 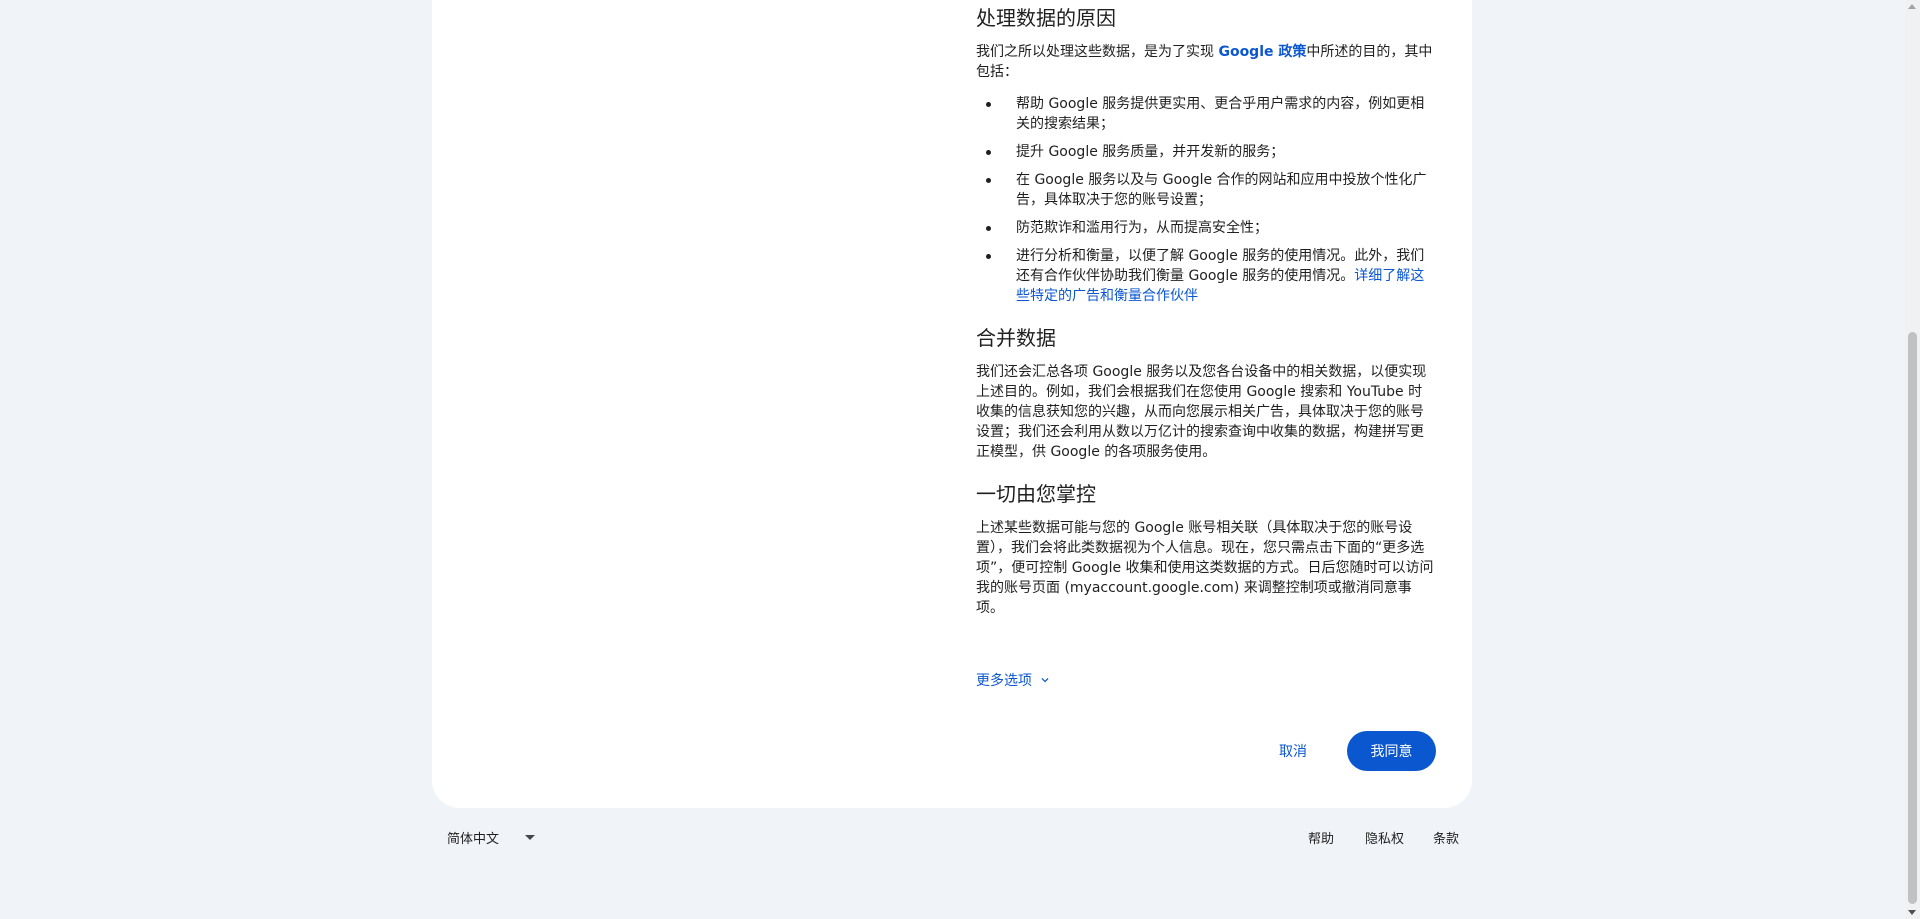 I want to click on list-item: 提升 Google 服务质量，并开发新的服务；, so click(x=1206, y=152).